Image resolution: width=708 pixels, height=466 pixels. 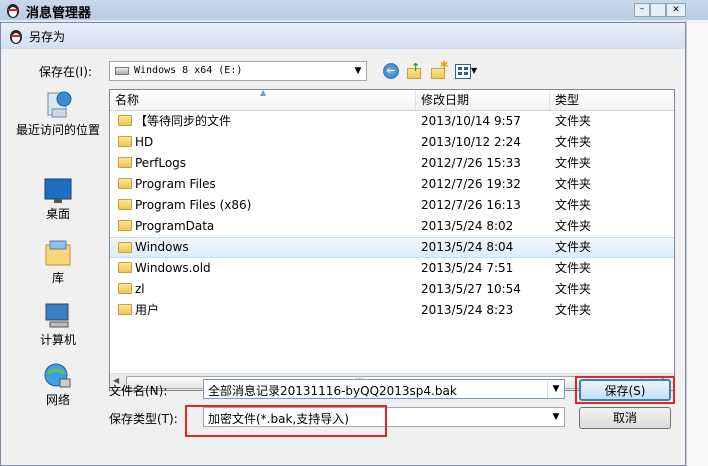 I want to click on place-recent: 最近访问的位置, so click(x=58, y=113).